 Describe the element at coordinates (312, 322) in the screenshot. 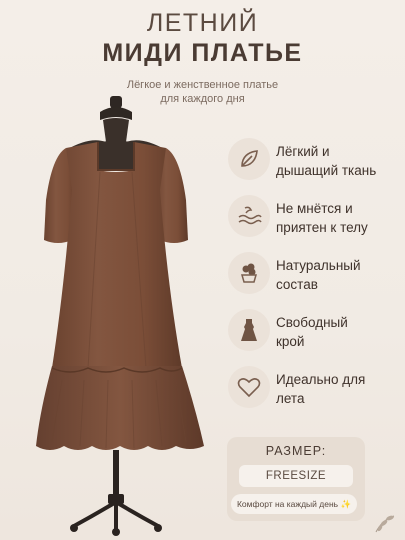

I see `feature-line-1: Свободный` at that location.